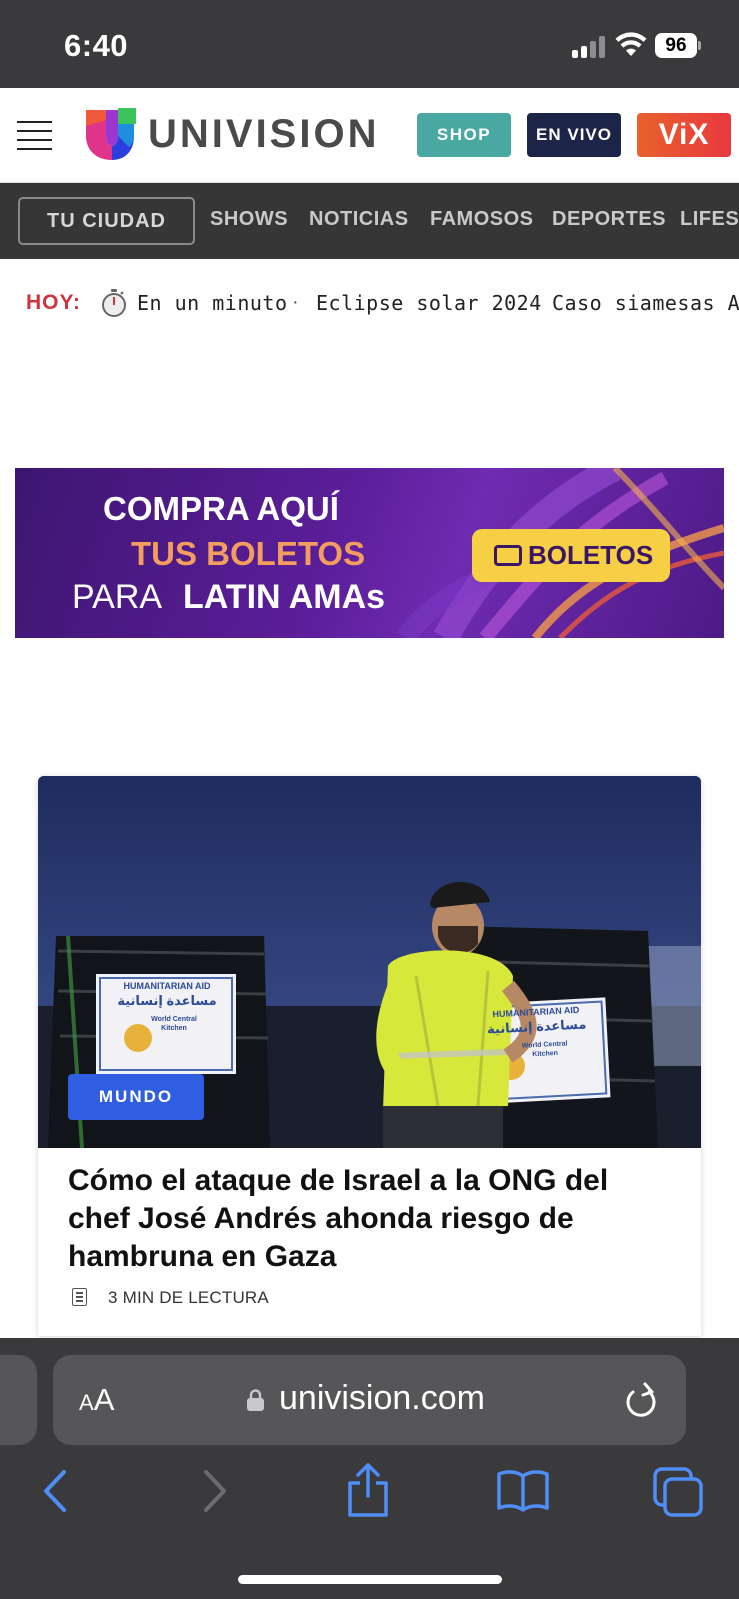  Describe the element at coordinates (591, 555) in the screenshot. I see `boletos-label: BOLETOS` at that location.